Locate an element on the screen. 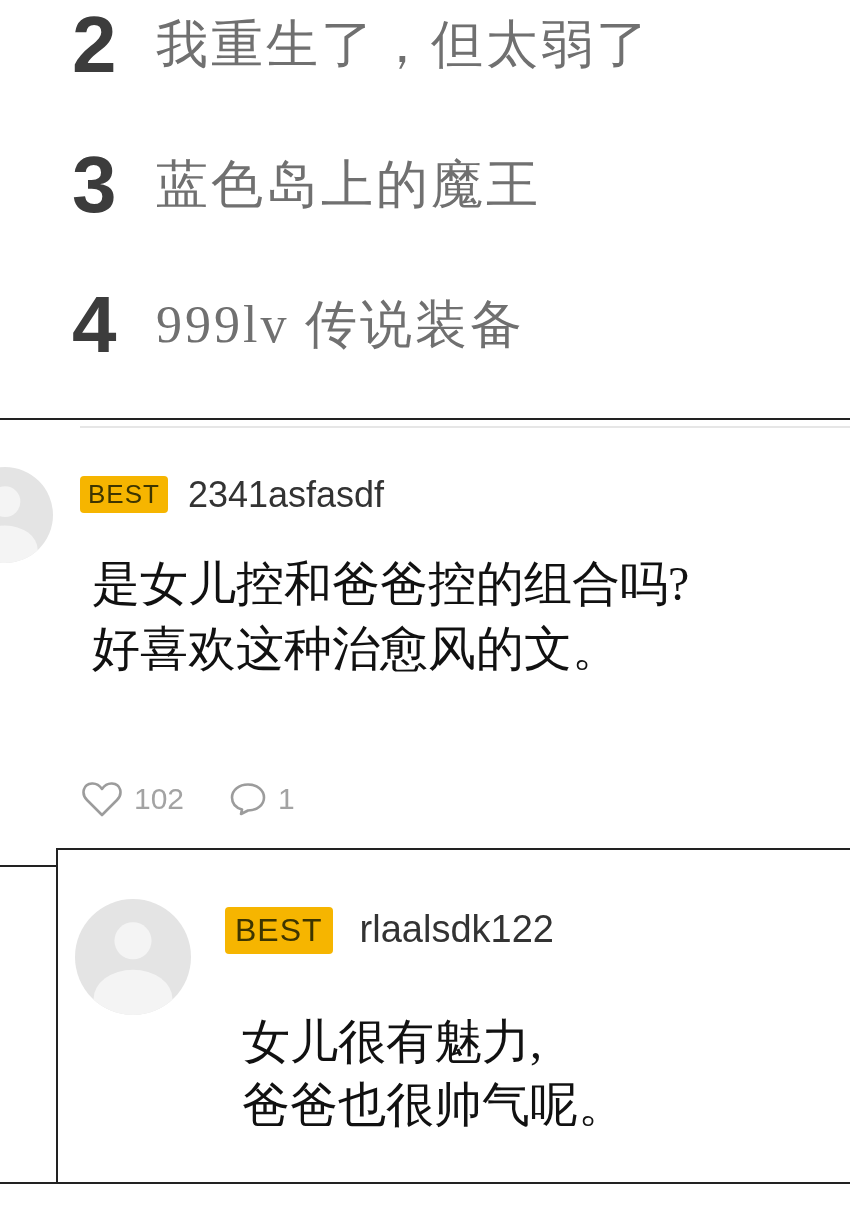 Image resolution: width=850 pixels, height=1214 pixels. avatar-icon is located at coordinates (133, 956).